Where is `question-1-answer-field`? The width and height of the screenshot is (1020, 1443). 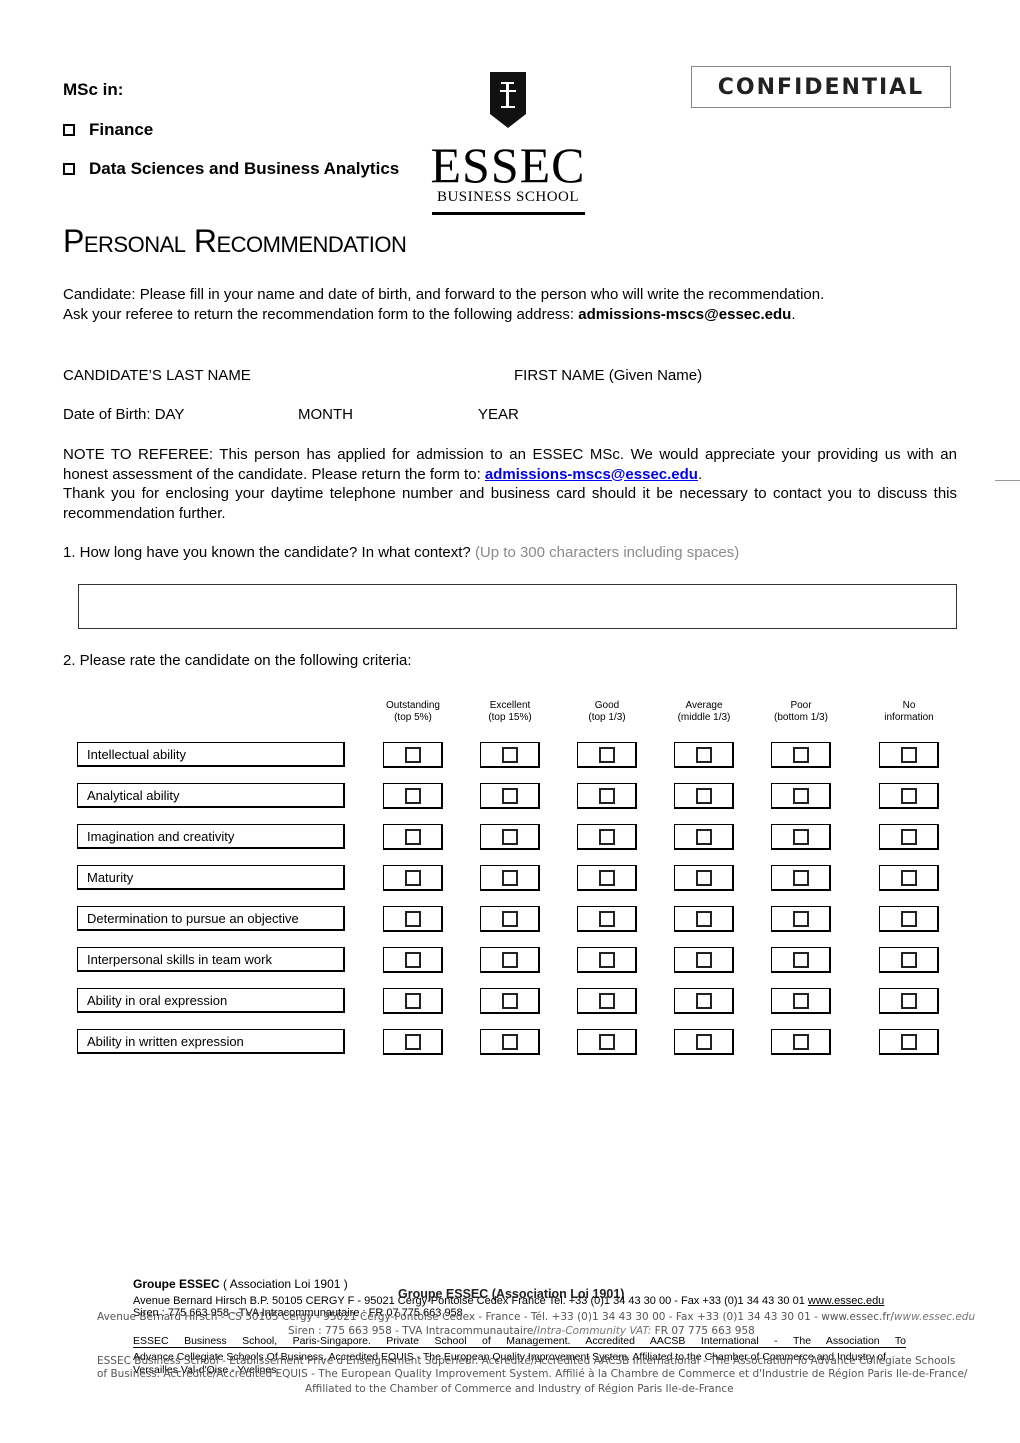 question-1-answer-field is located at coordinates (517, 606).